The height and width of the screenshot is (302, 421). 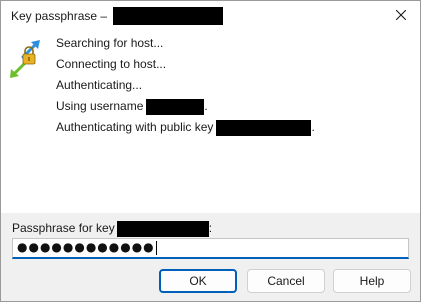 What do you see at coordinates (264, 127) in the screenshot?
I see `redacted-key-name` at bounding box center [264, 127].